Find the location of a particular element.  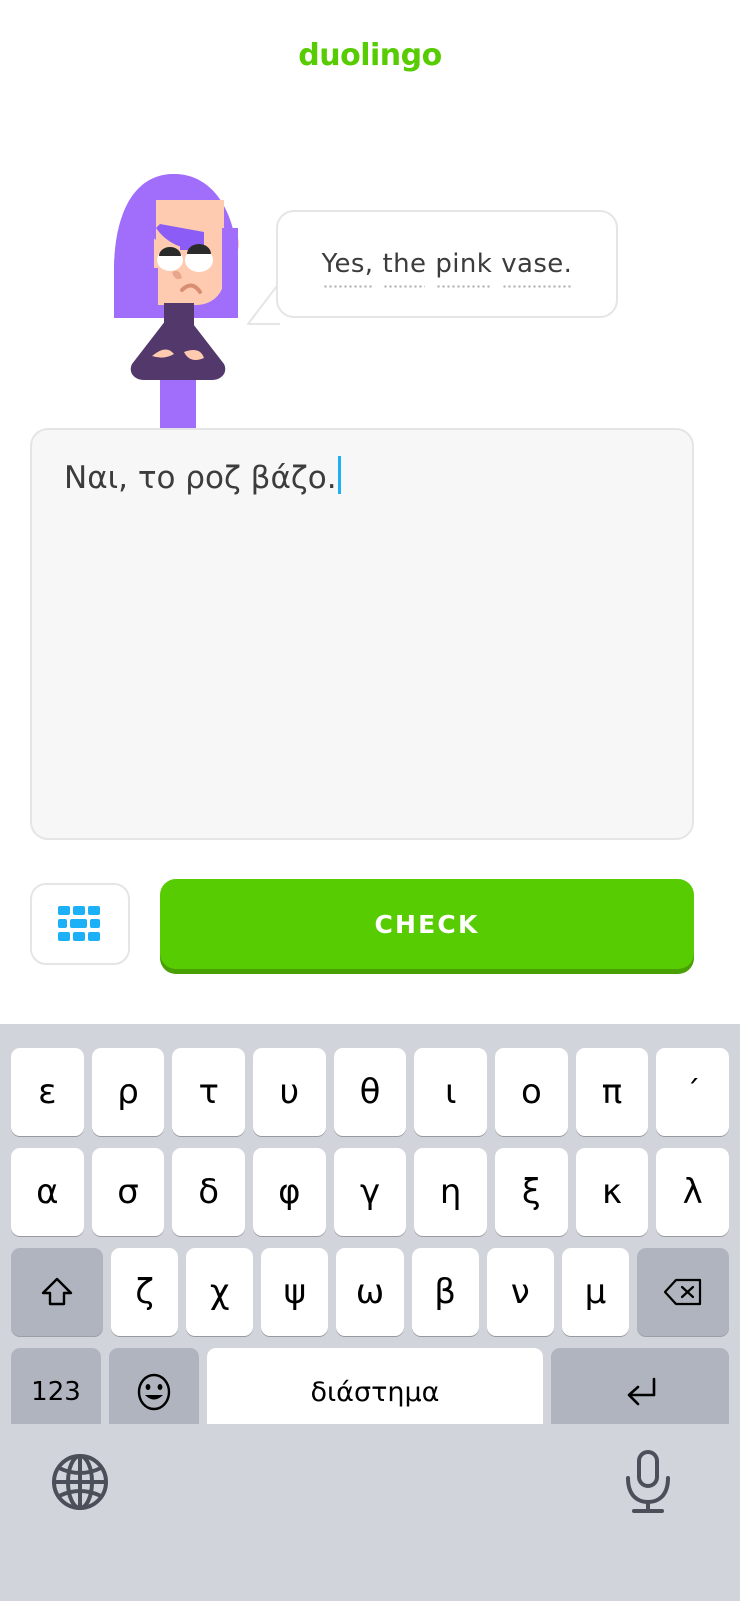

key-nu: ν is located at coordinates (520, 1292).